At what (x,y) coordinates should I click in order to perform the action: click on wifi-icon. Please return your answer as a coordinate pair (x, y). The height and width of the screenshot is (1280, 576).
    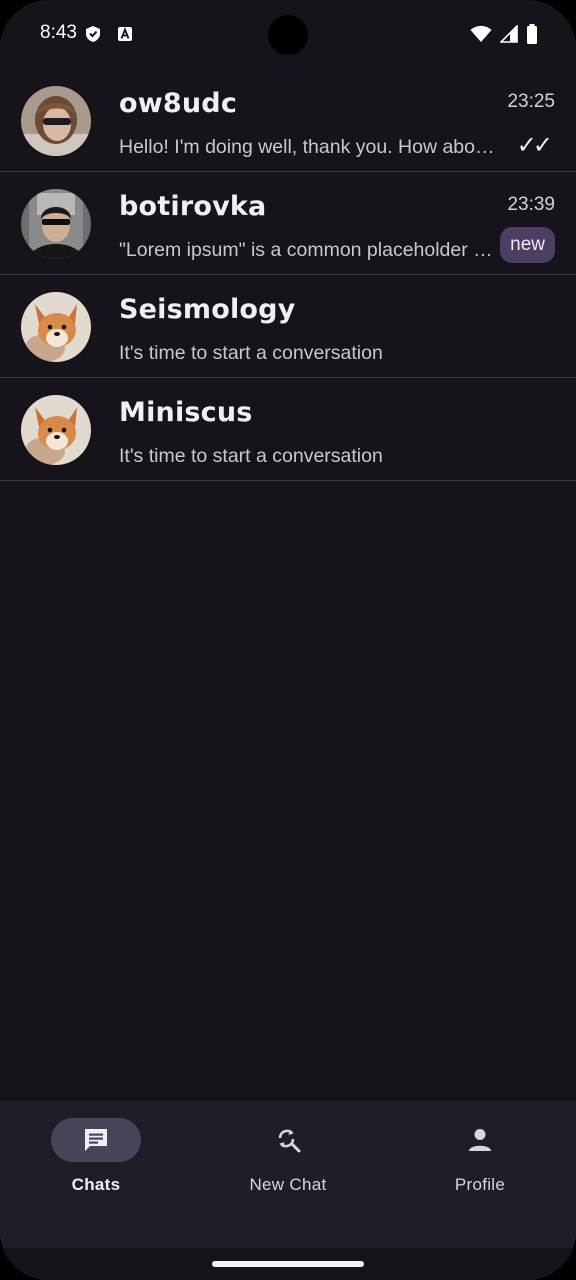
    Looking at the image, I should click on (481, 33).